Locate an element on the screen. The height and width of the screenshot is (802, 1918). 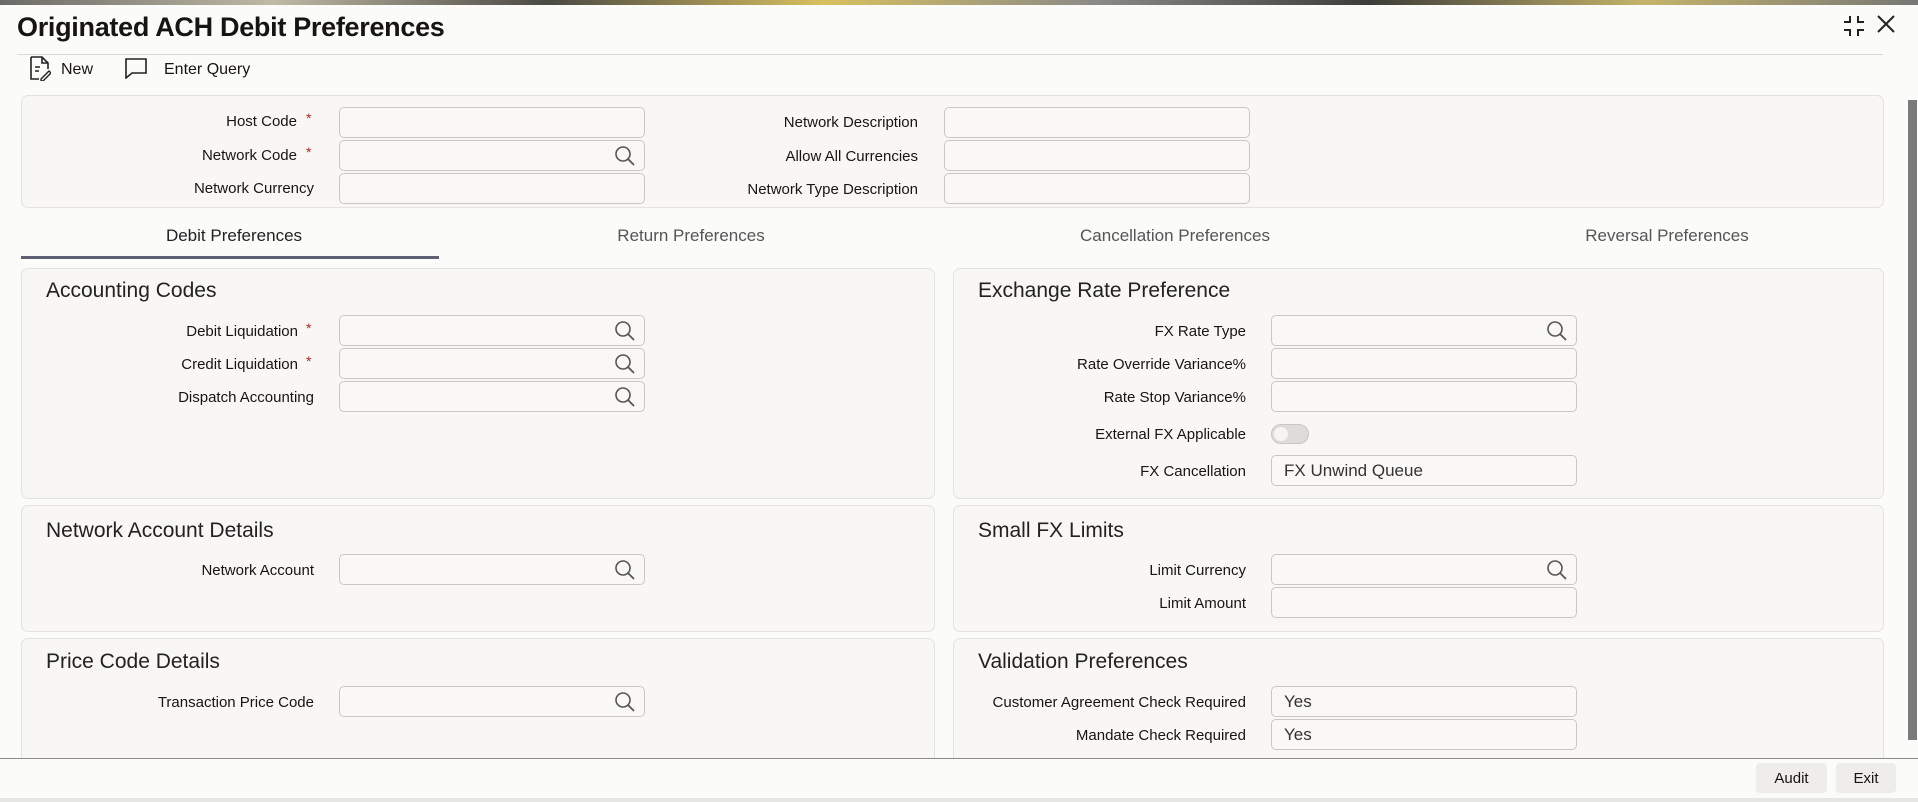
rate-override-variance-input is located at coordinates (1424, 363).